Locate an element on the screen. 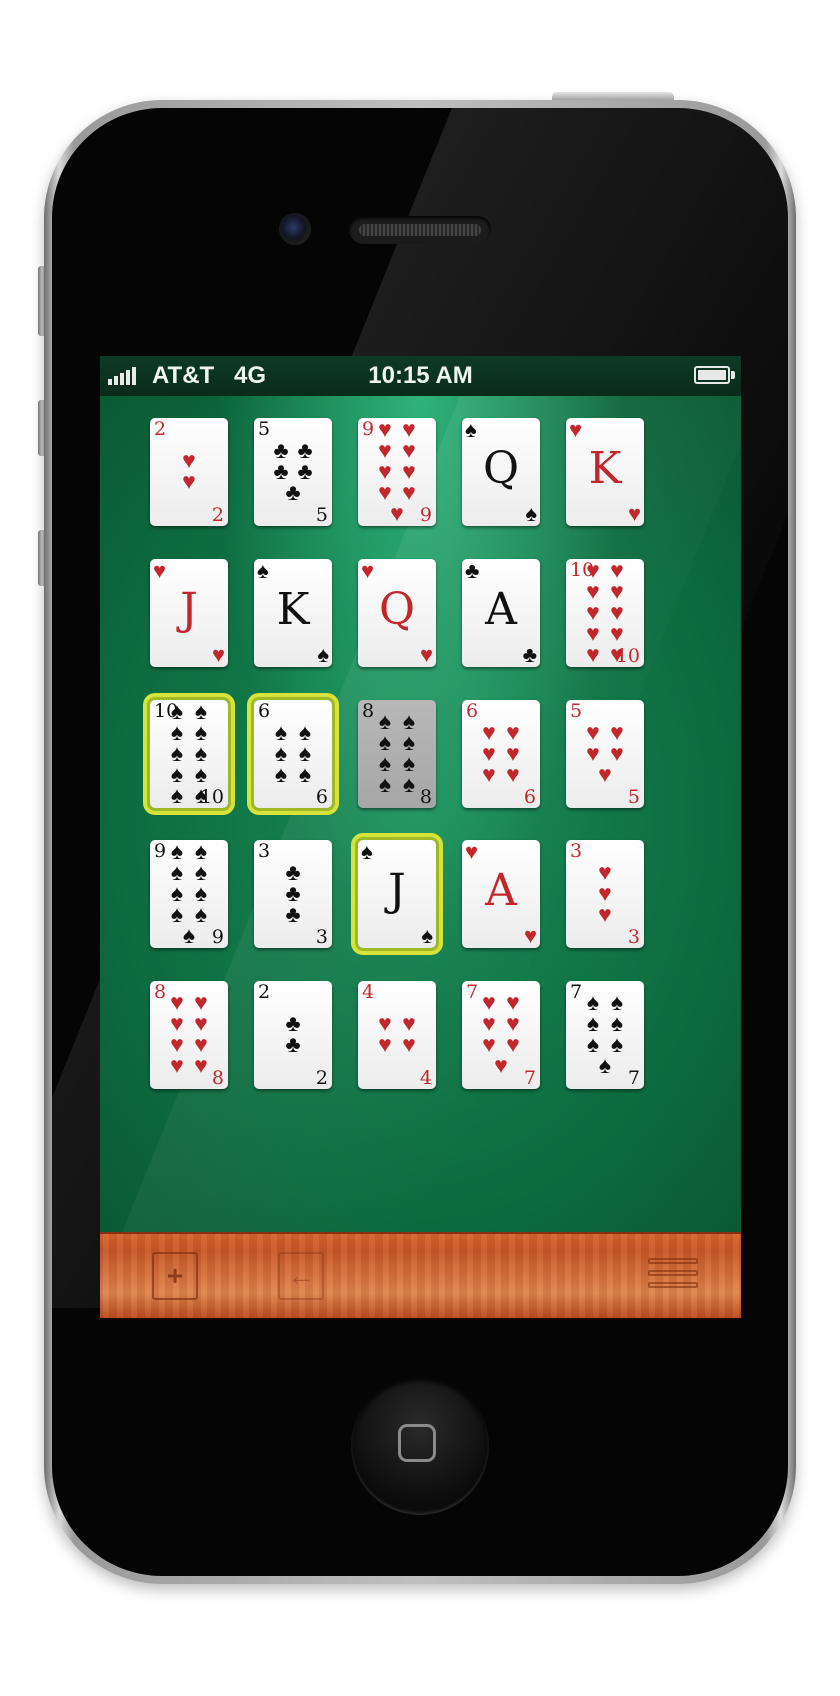 This screenshot has width=840, height=1696. card-pips: ♥ ♥ ♥ ♥ ♥ ♥ is located at coordinates (501, 753).